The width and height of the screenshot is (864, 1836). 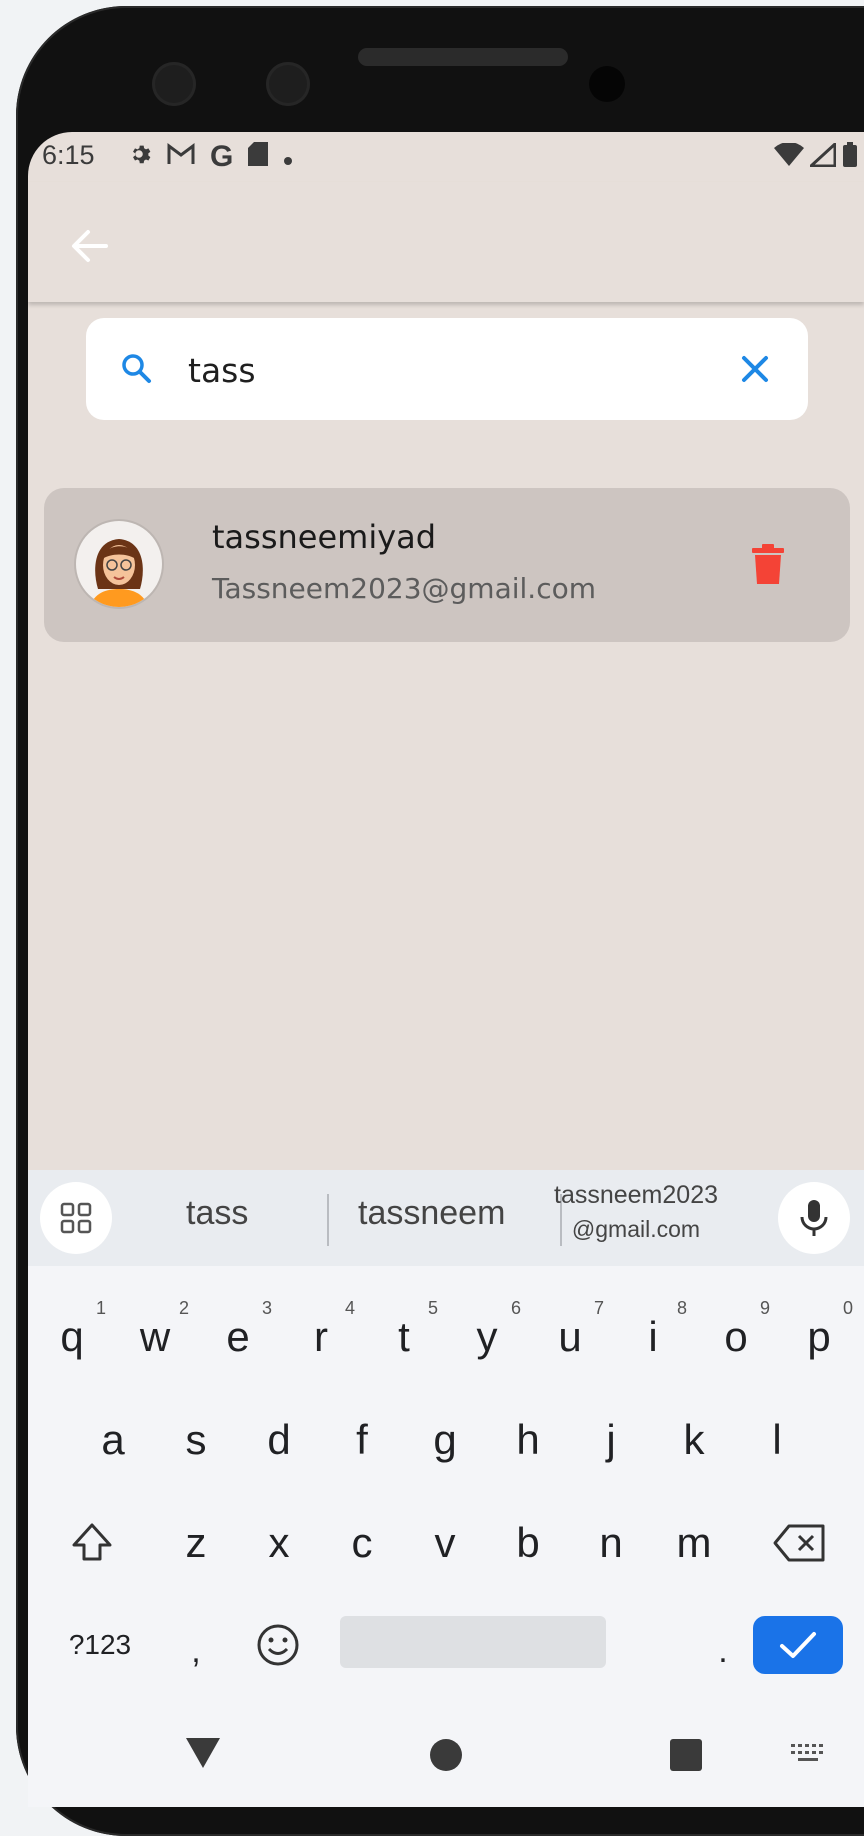 What do you see at coordinates (473, 1642) in the screenshot?
I see `space-key` at bounding box center [473, 1642].